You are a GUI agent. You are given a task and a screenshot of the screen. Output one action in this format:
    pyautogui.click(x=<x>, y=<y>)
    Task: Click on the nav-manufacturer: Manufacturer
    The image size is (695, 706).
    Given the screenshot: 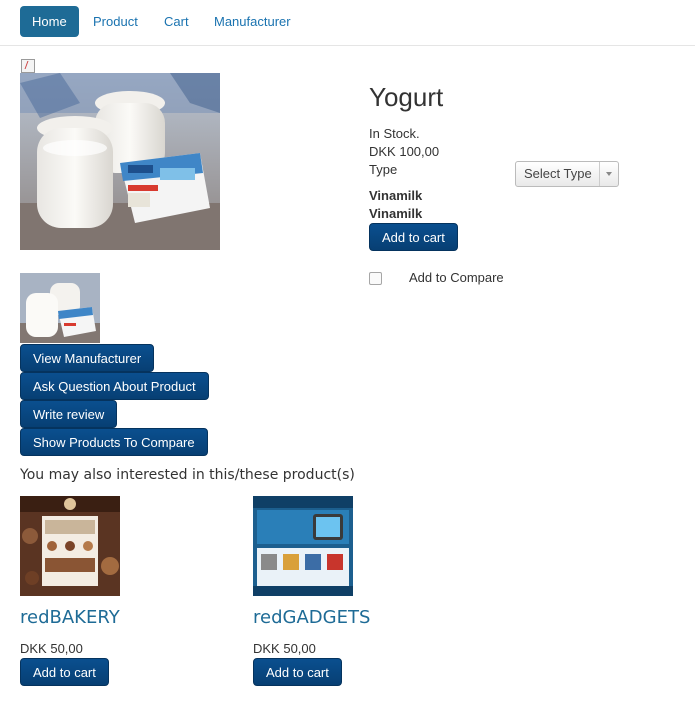 What is the action you would take?
    pyautogui.click(x=252, y=21)
    